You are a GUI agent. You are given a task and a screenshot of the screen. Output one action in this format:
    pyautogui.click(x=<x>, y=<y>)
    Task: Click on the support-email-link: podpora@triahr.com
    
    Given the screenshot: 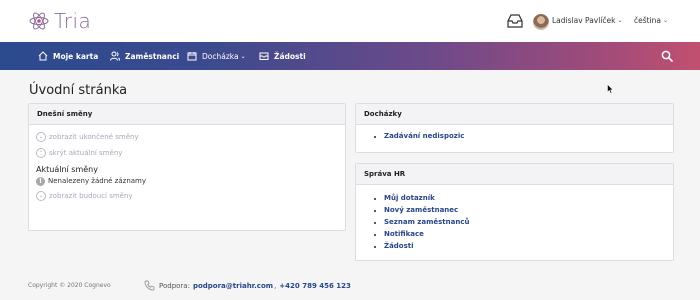 What is the action you would take?
    pyautogui.click(x=233, y=286)
    